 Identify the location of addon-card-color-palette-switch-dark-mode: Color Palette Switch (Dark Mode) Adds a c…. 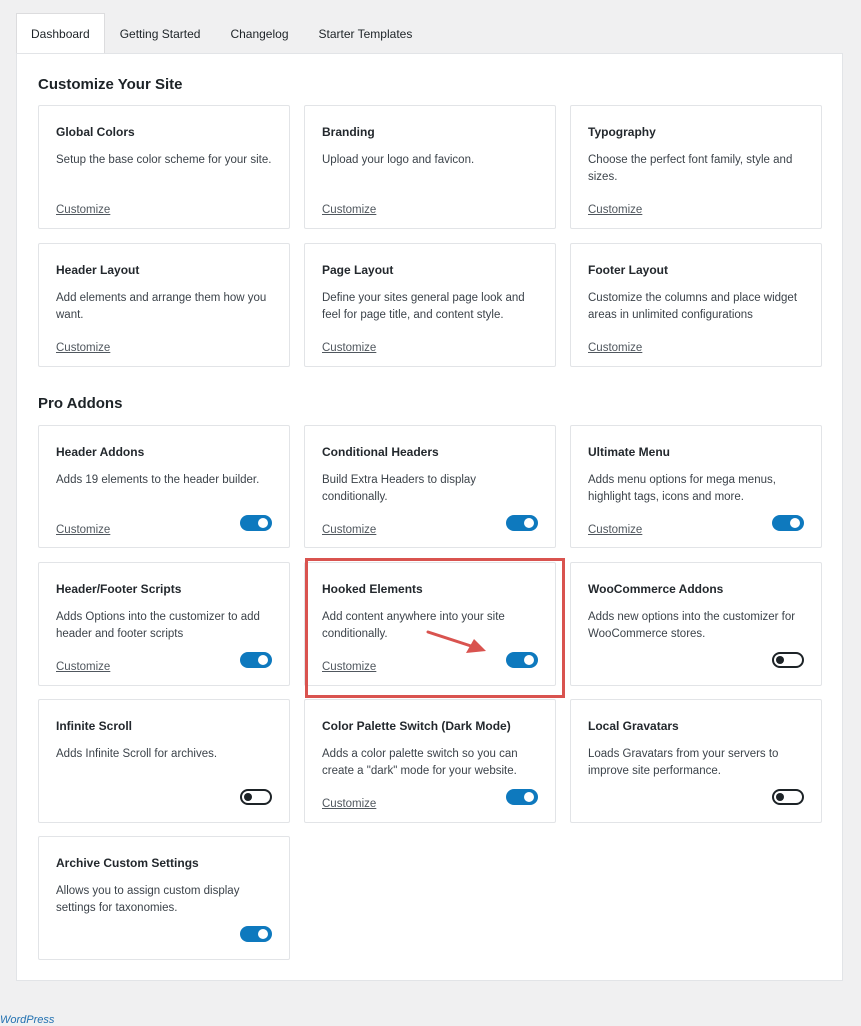
(430, 761).